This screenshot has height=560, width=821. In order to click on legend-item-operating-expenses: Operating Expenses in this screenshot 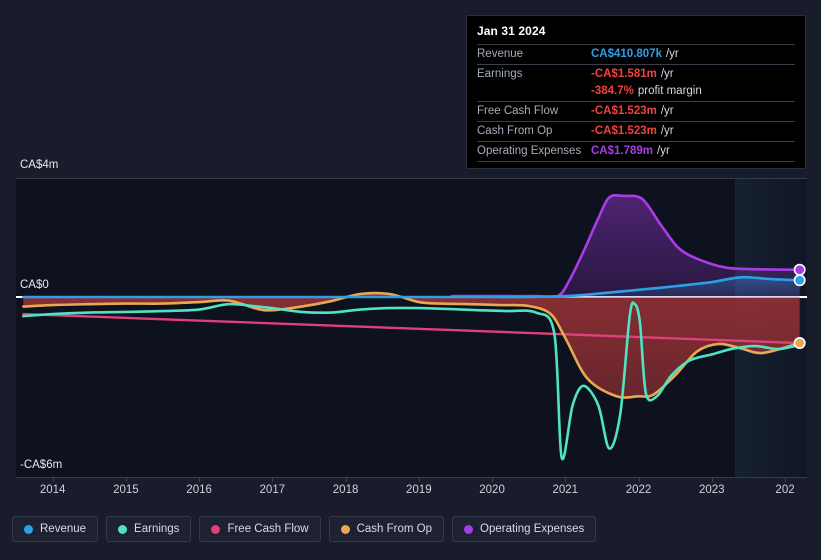, I will do `click(524, 529)`.